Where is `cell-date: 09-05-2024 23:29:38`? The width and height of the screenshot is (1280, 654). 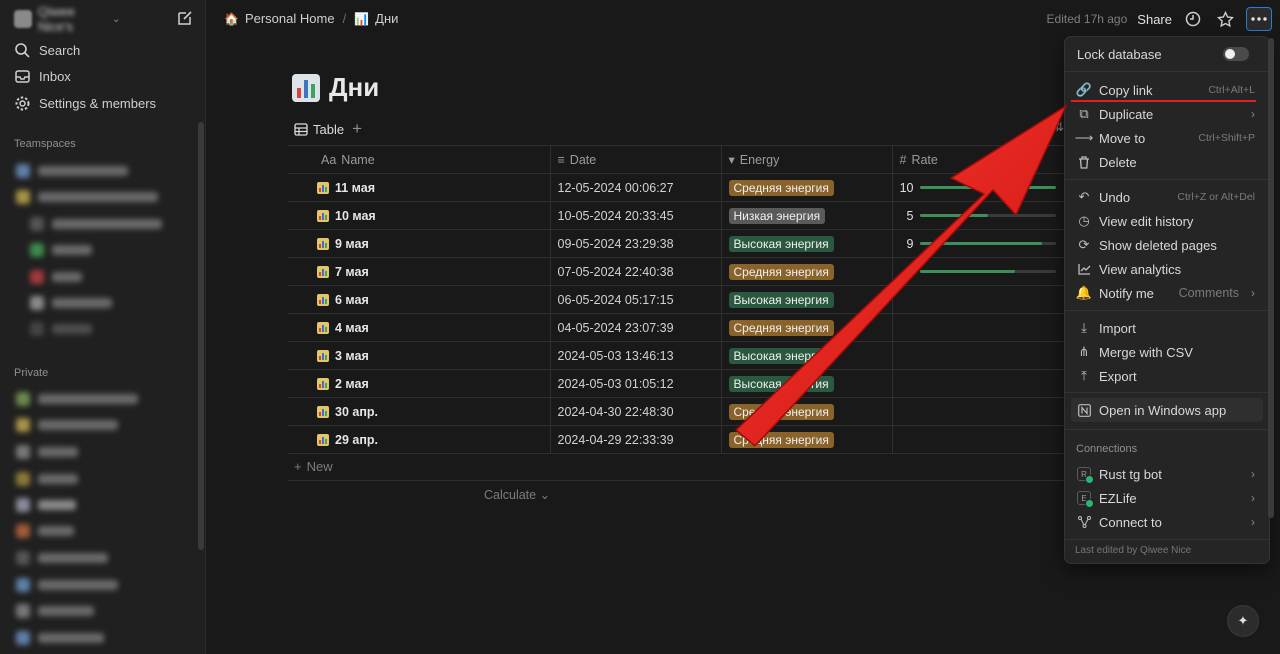 cell-date: 09-05-2024 23:29:38 is located at coordinates (635, 243).